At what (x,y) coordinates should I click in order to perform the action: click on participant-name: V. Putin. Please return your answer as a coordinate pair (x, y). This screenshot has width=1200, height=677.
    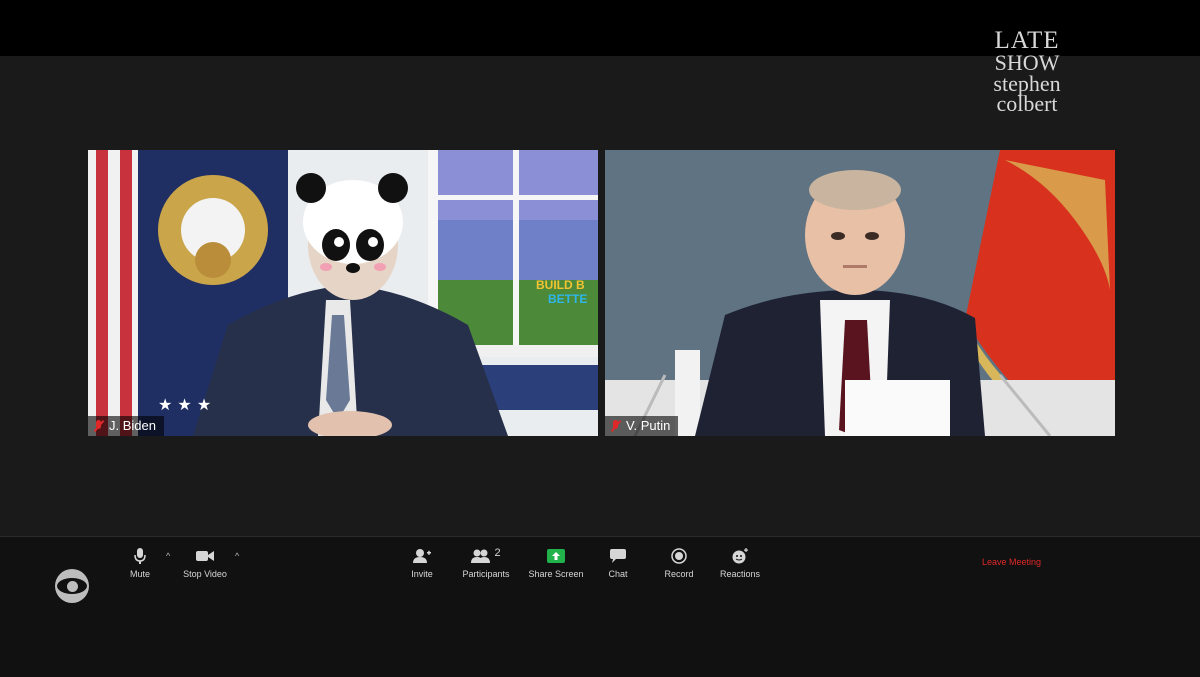
    Looking at the image, I should click on (648, 425).